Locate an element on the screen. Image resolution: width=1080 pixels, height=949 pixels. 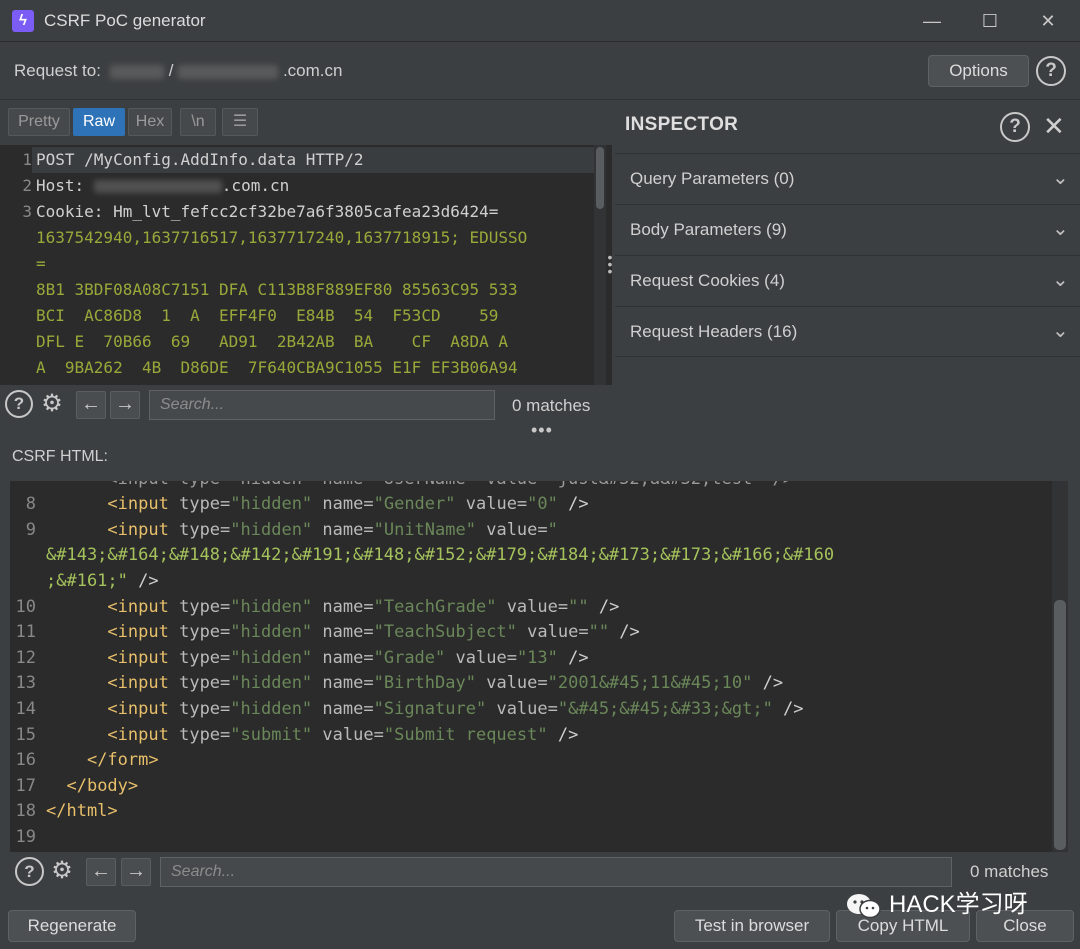
line-number: 8 is located at coordinates (30, 504).